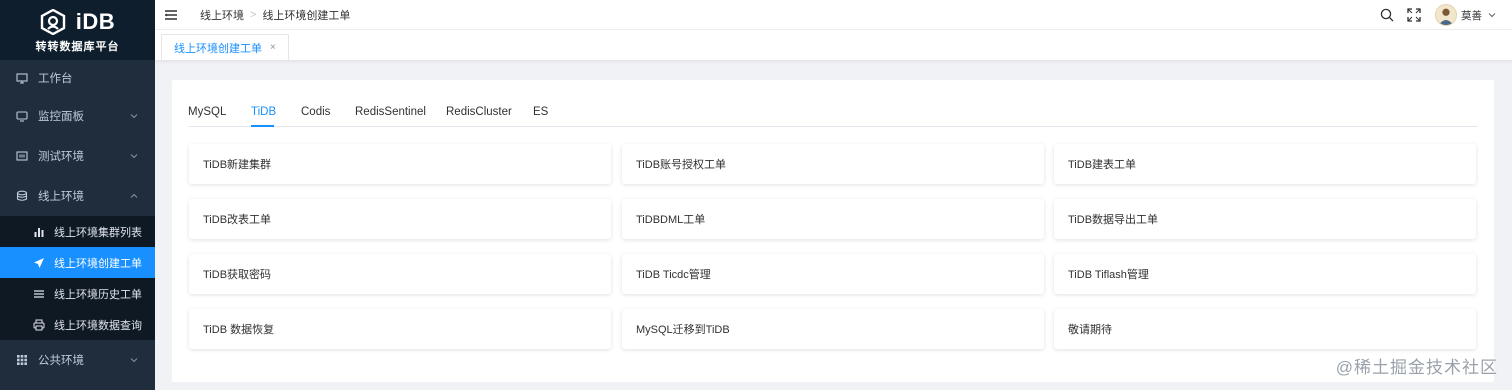 The width and height of the screenshot is (1512, 390). What do you see at coordinates (262, 126) in the screenshot?
I see `tab-active-indicator` at bounding box center [262, 126].